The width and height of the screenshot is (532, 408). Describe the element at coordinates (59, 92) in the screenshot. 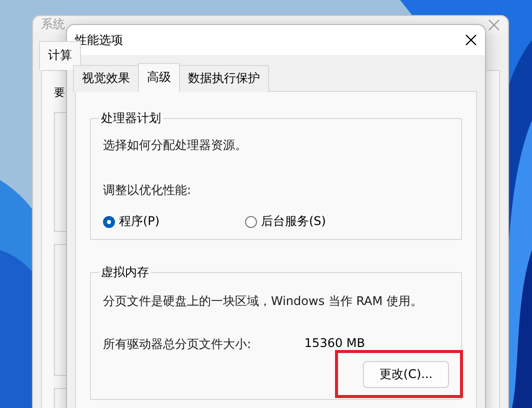

I see `section-heading: 要` at that location.